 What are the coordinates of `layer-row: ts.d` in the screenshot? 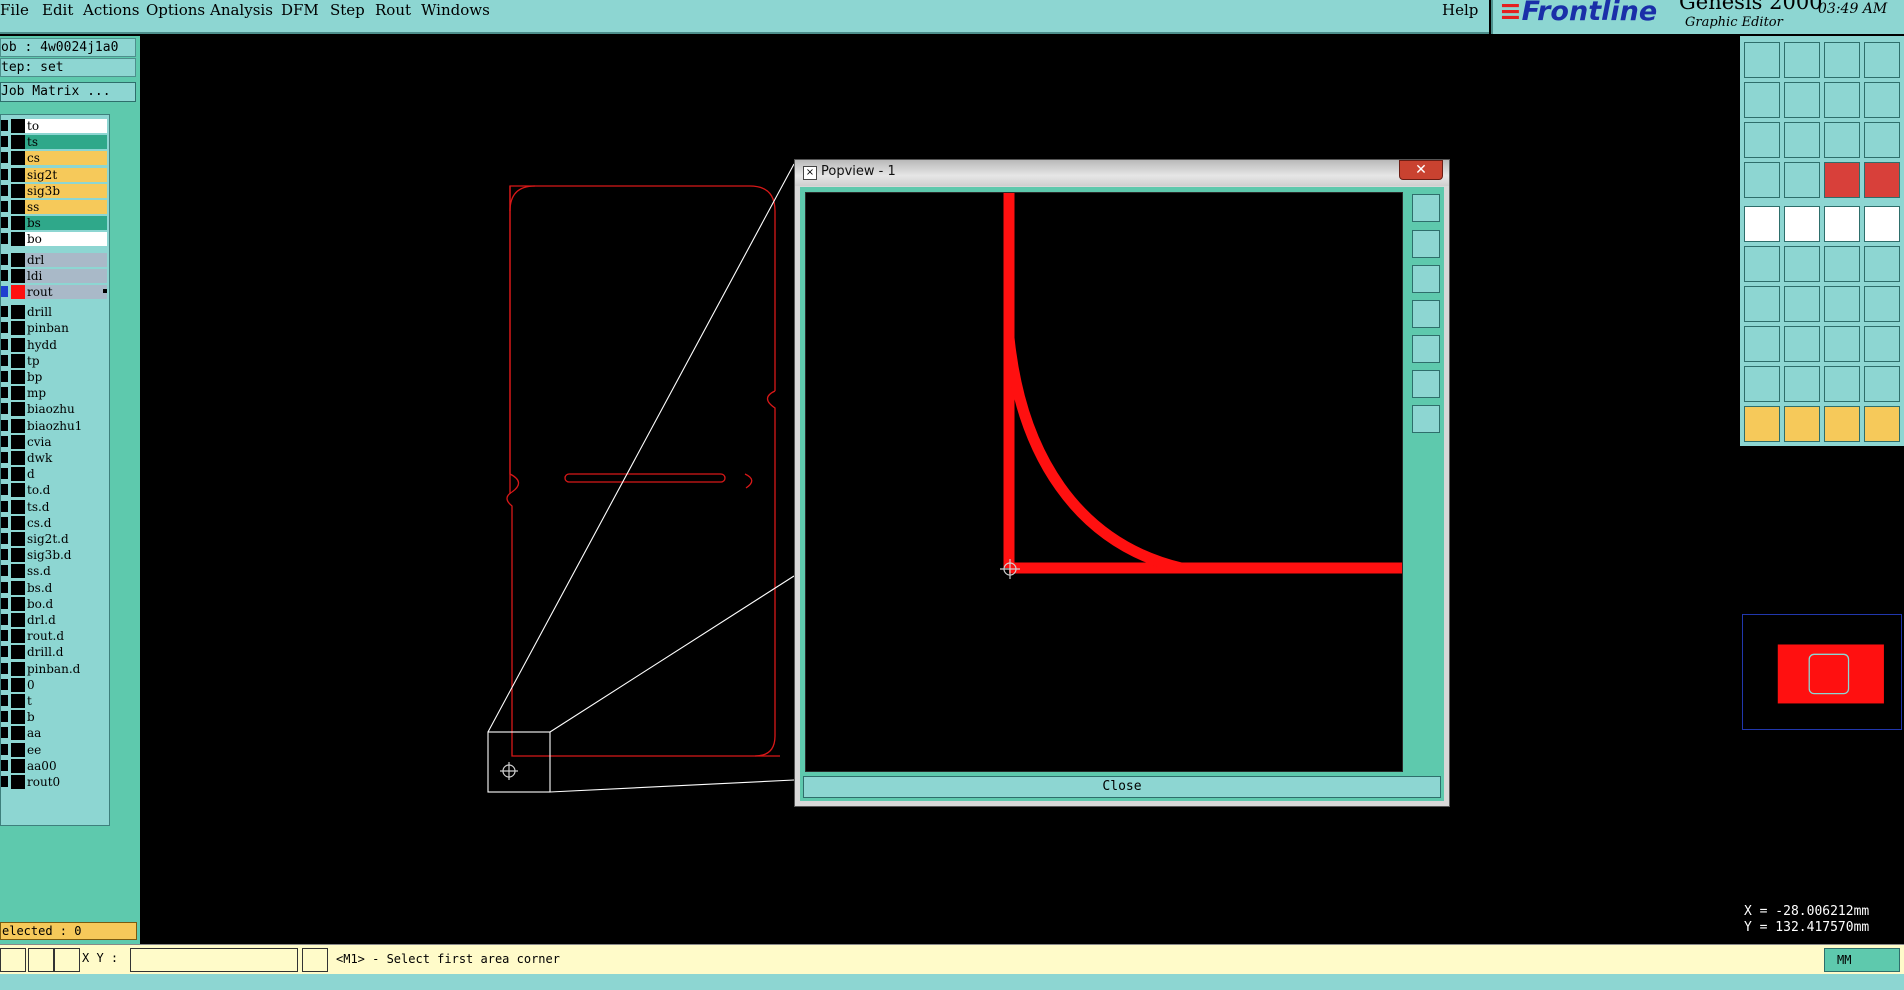 It's located at (55, 507).